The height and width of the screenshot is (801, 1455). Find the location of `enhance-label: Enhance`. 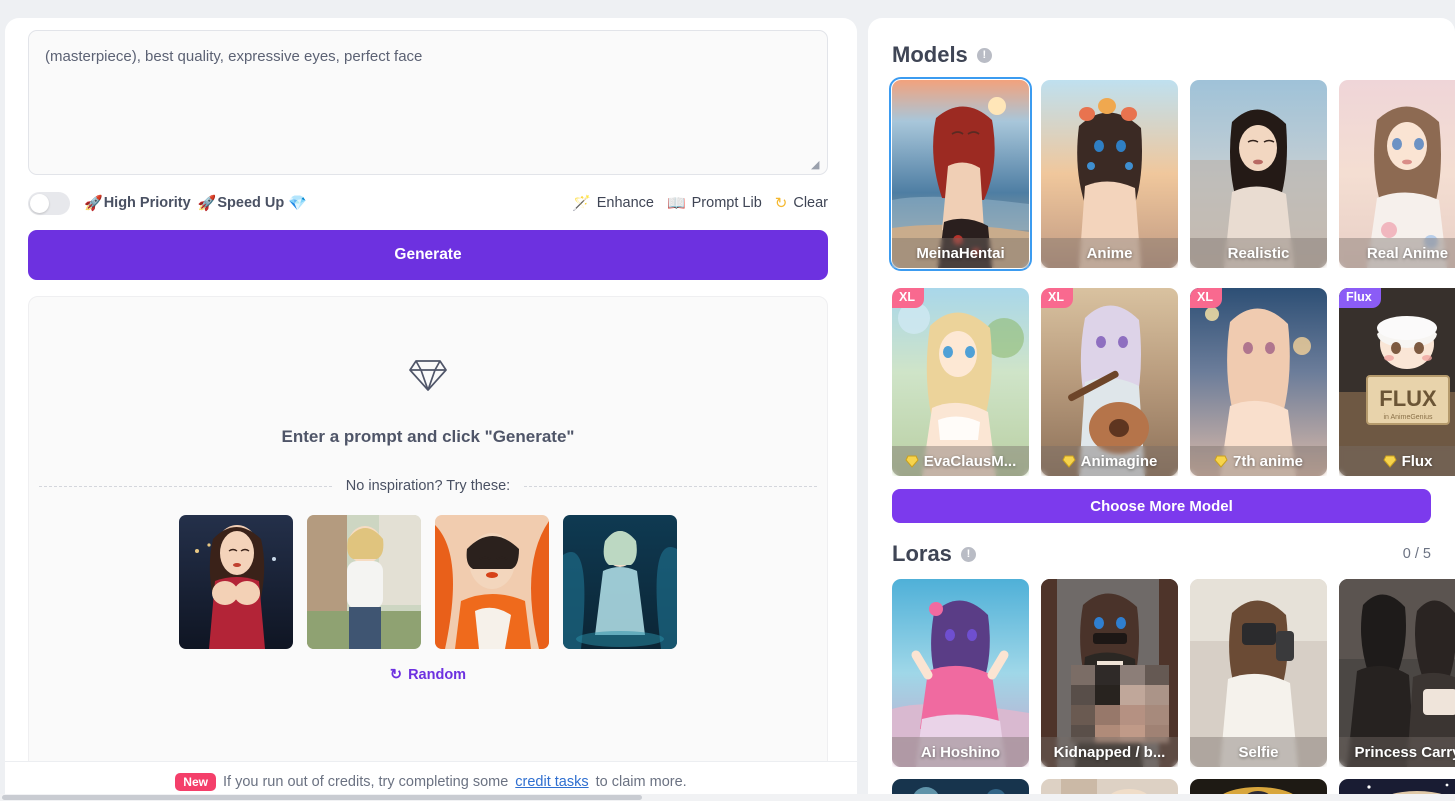

enhance-label: Enhance is located at coordinates (625, 203).